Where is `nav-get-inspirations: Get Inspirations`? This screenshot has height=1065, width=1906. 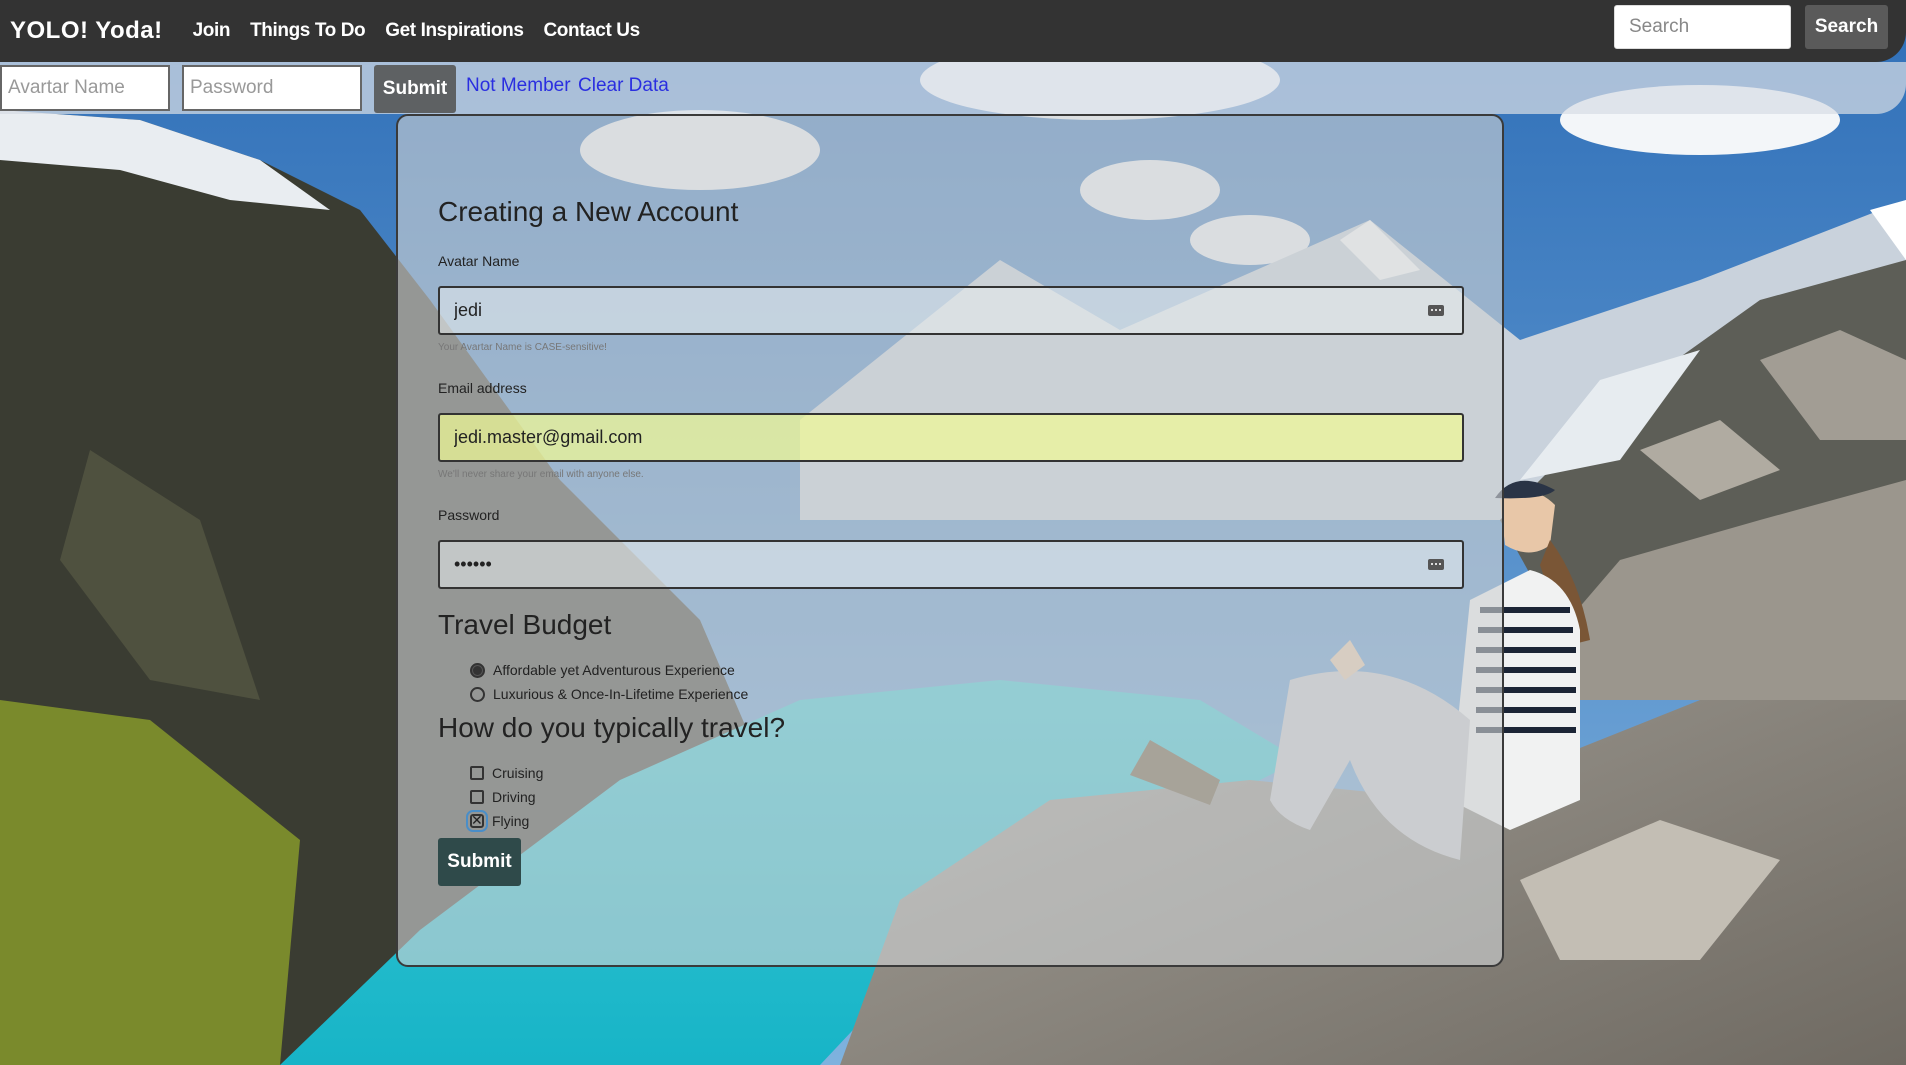 nav-get-inspirations: Get Inspirations is located at coordinates (454, 31).